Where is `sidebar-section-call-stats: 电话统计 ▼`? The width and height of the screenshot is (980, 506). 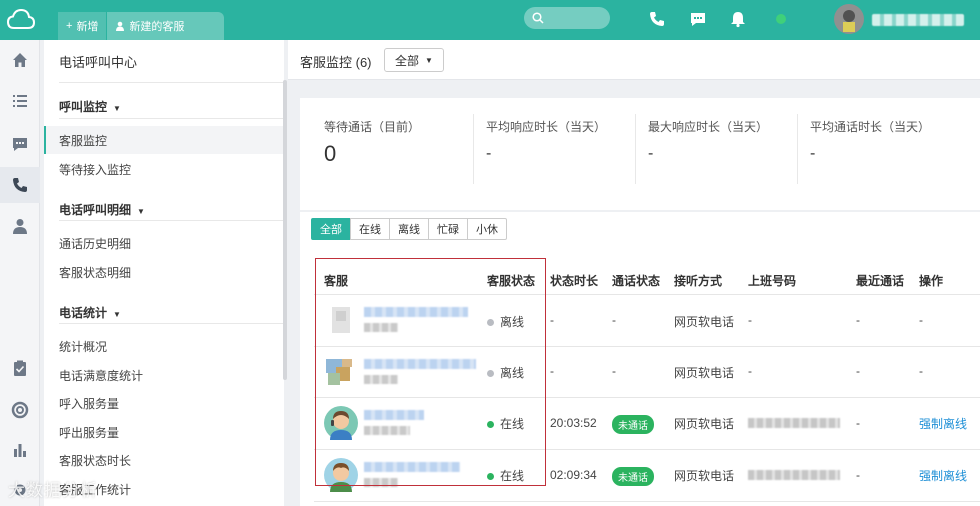
sidebar-section-call-stats: 电话统计 ▼ is located at coordinates (90, 312).